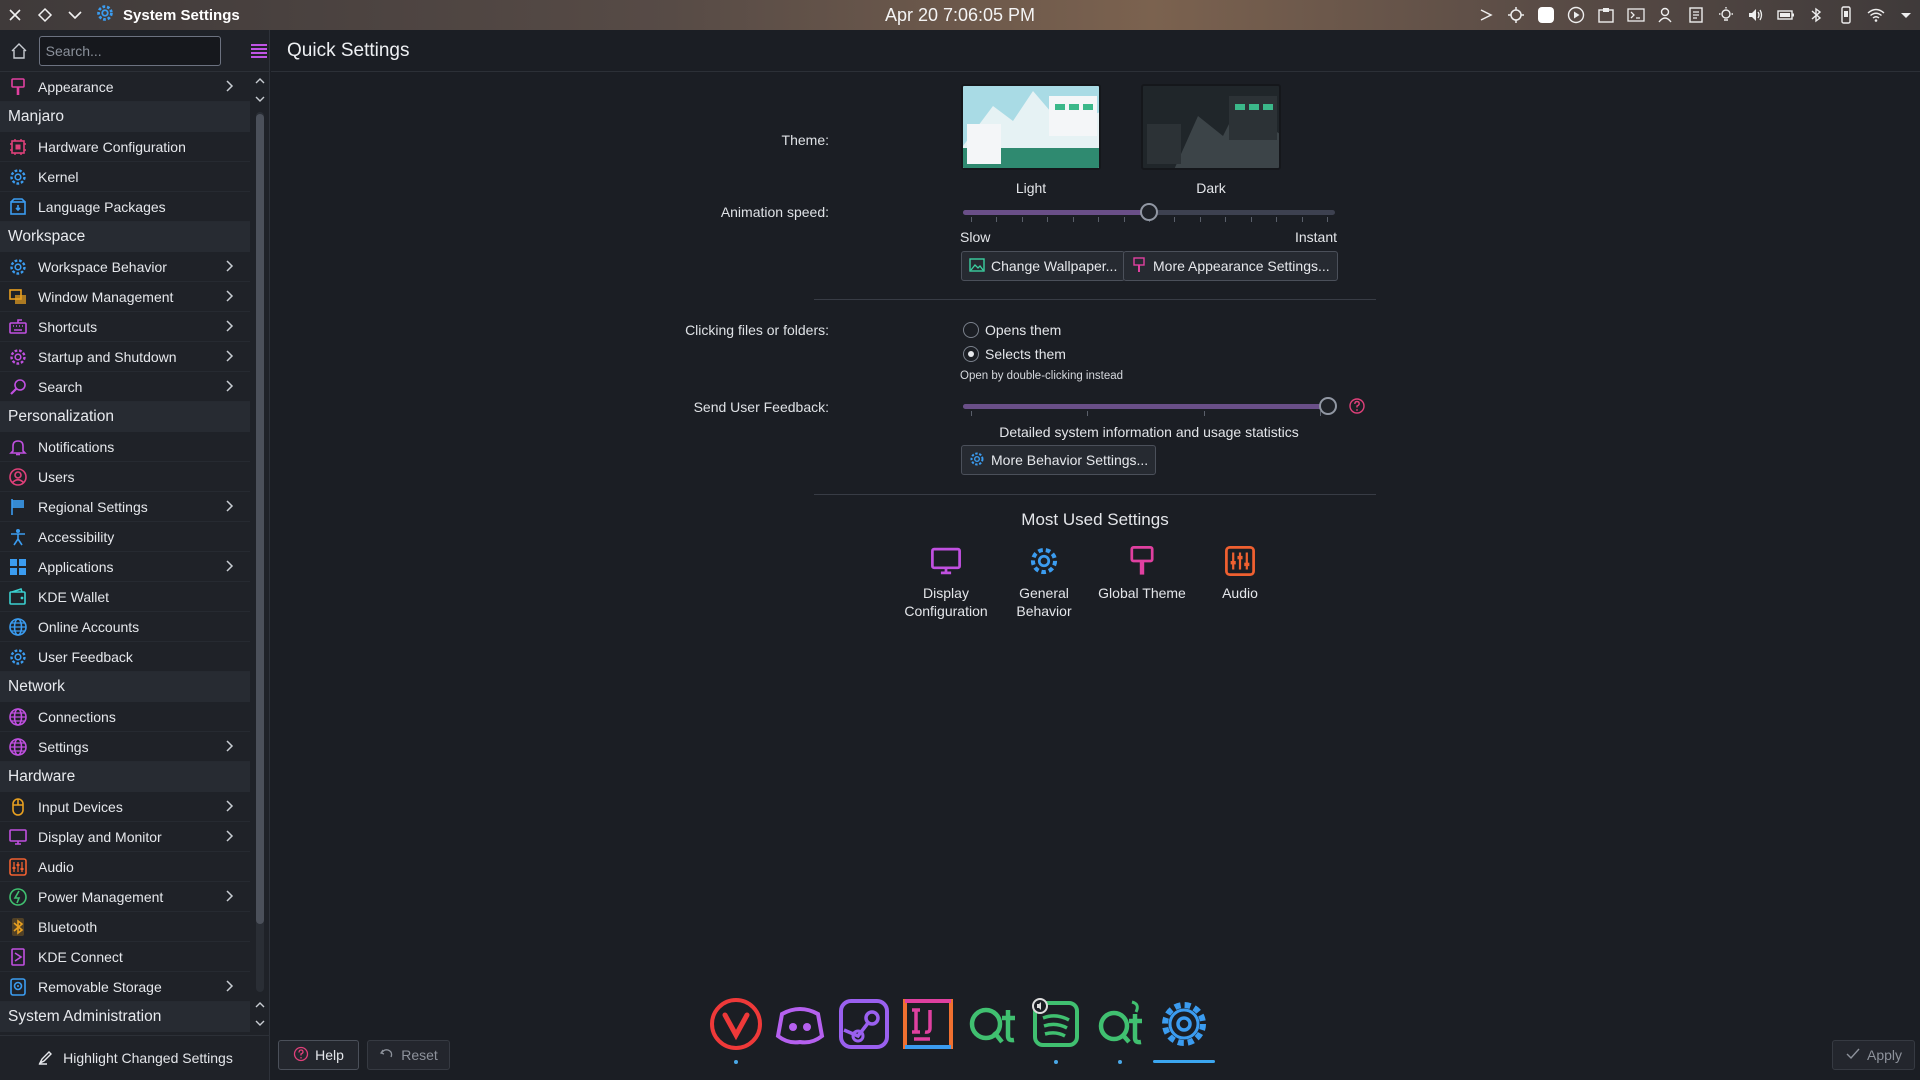  What do you see at coordinates (260, 81) in the screenshot?
I see `scroll-up-icon` at bounding box center [260, 81].